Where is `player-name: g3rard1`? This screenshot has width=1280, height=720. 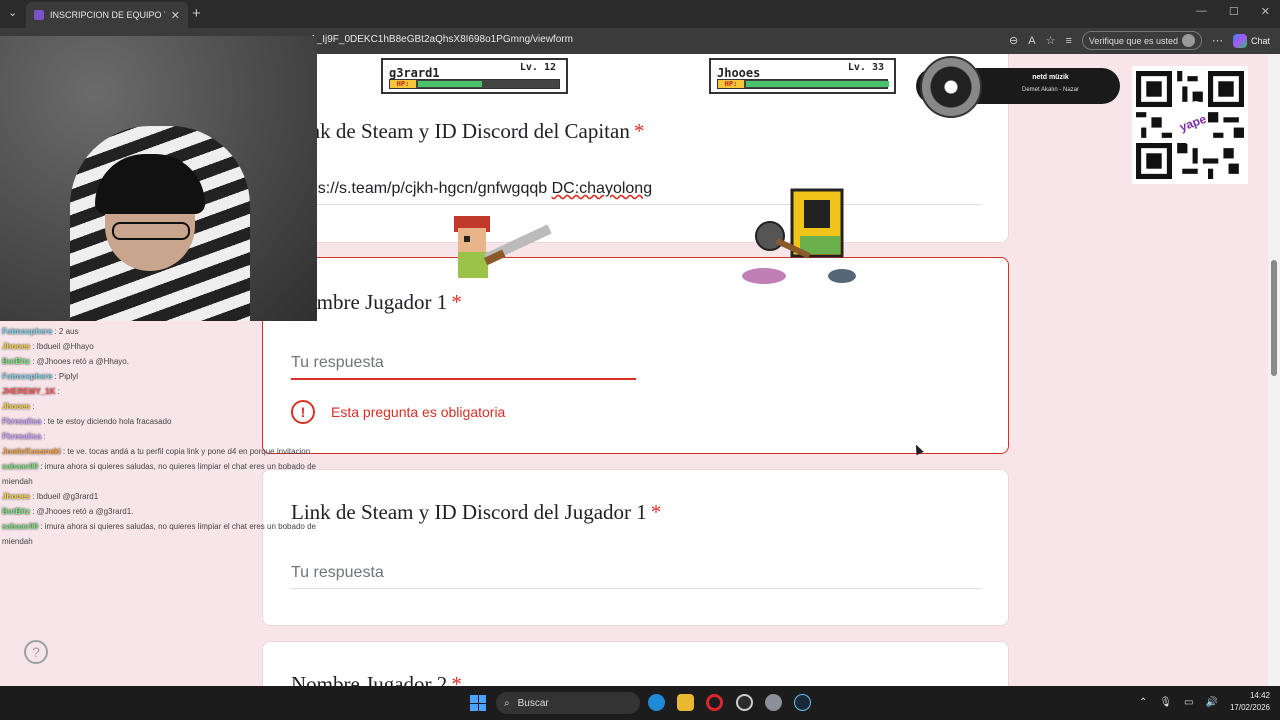 player-name: g3rard1 is located at coordinates (414, 73).